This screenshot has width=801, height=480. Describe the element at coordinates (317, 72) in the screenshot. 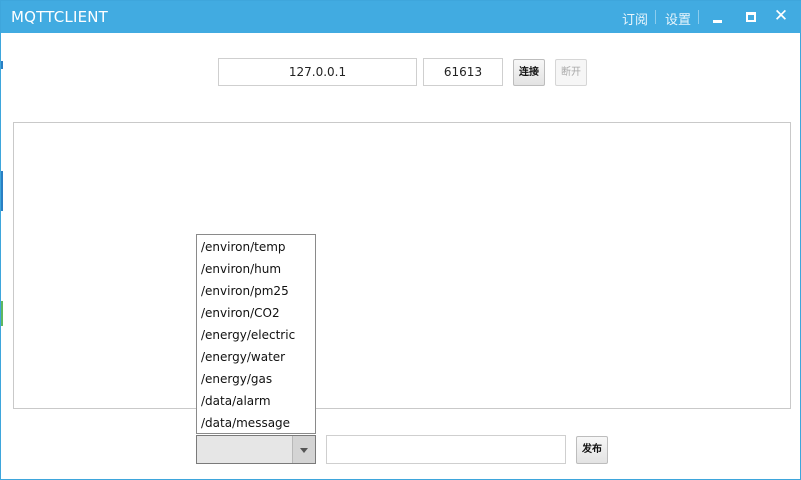

I see `host-input` at that location.